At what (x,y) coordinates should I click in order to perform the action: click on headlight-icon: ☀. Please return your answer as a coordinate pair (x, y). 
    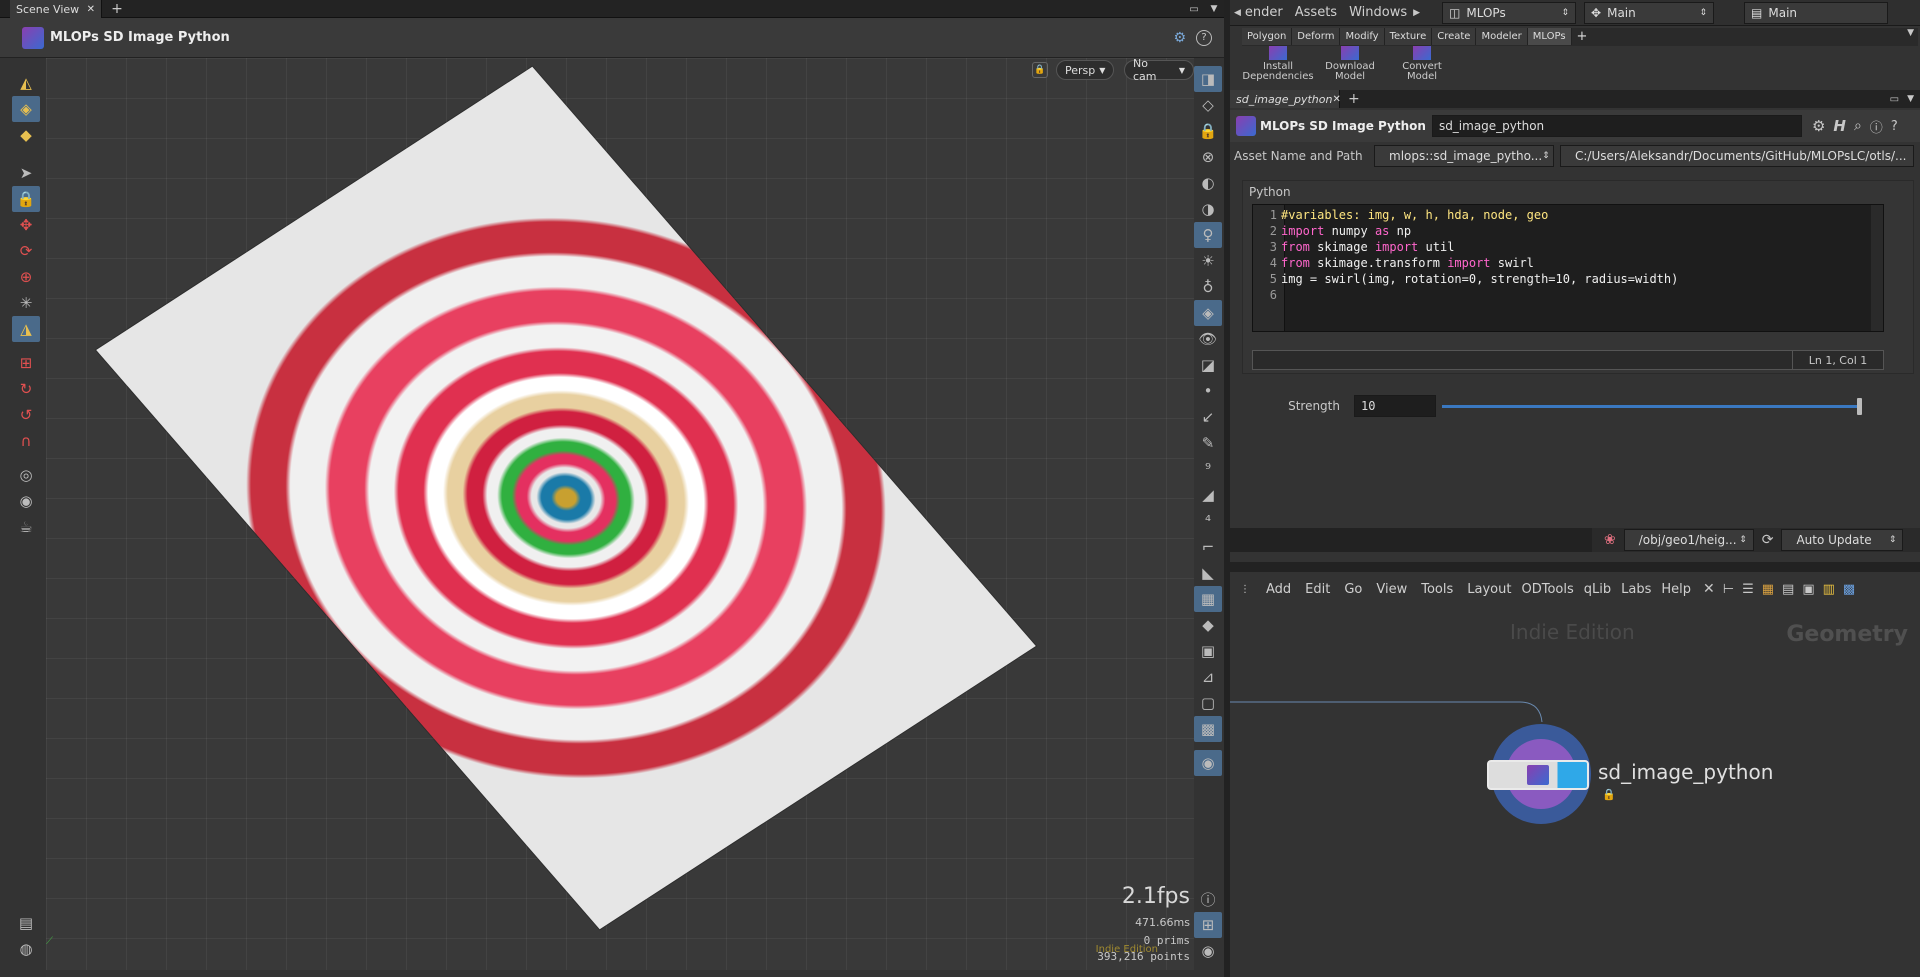
    Looking at the image, I should click on (1208, 261).